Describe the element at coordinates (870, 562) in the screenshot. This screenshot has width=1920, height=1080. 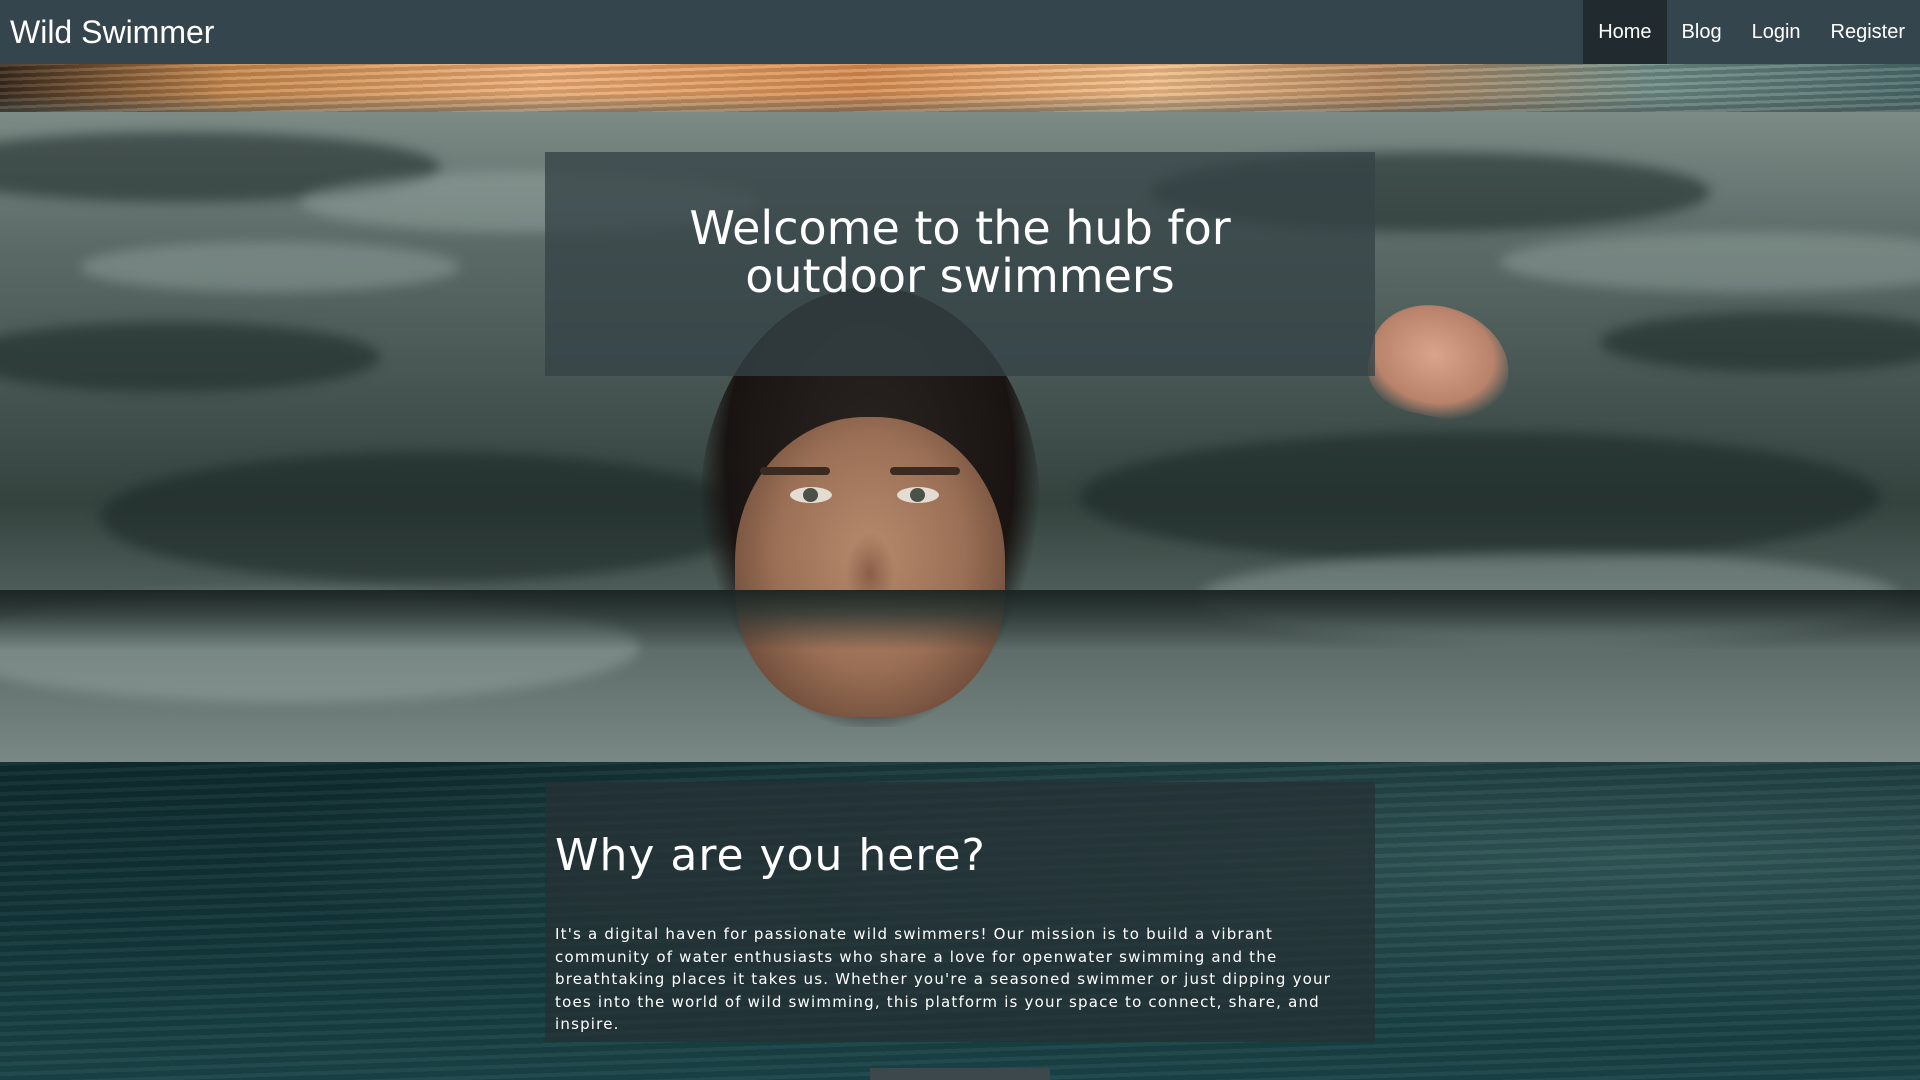
I see `swimmer-nose` at that location.